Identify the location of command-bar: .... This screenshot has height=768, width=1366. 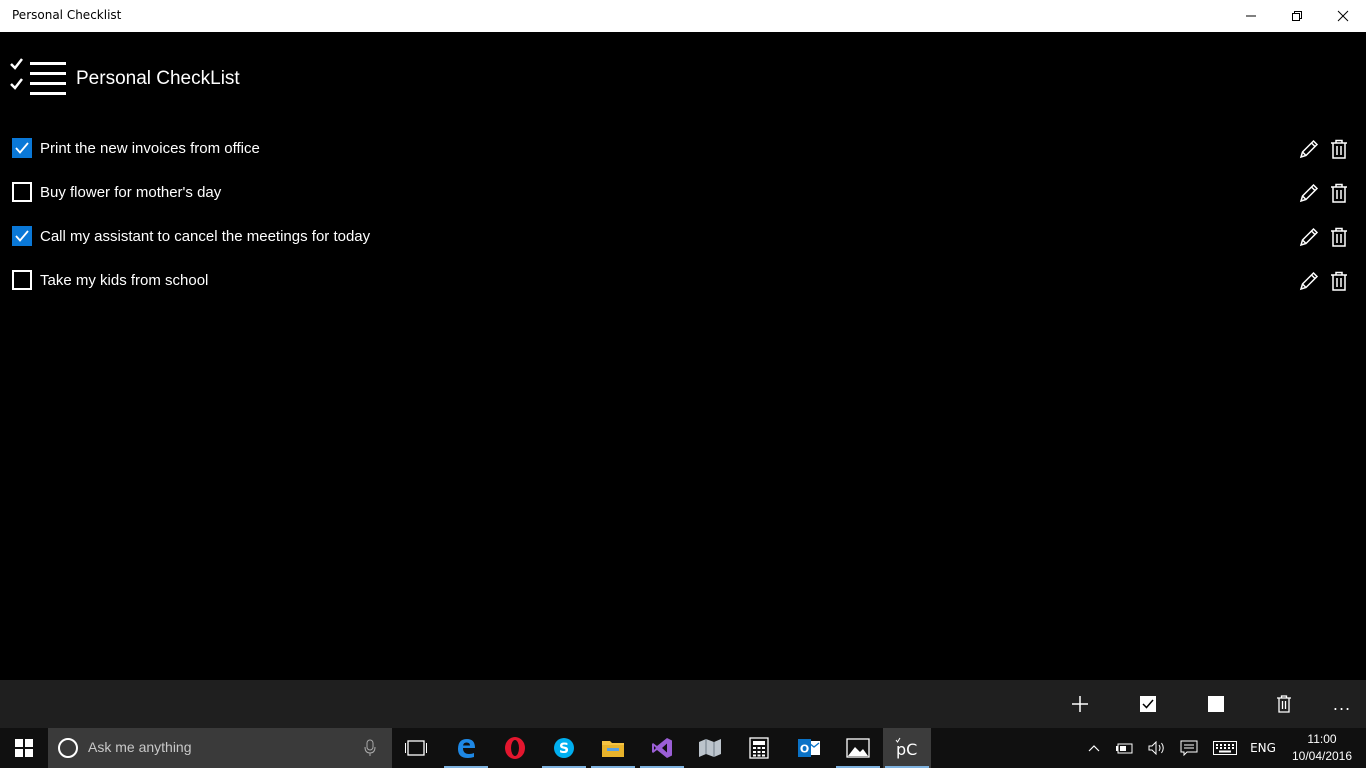
(683, 704).